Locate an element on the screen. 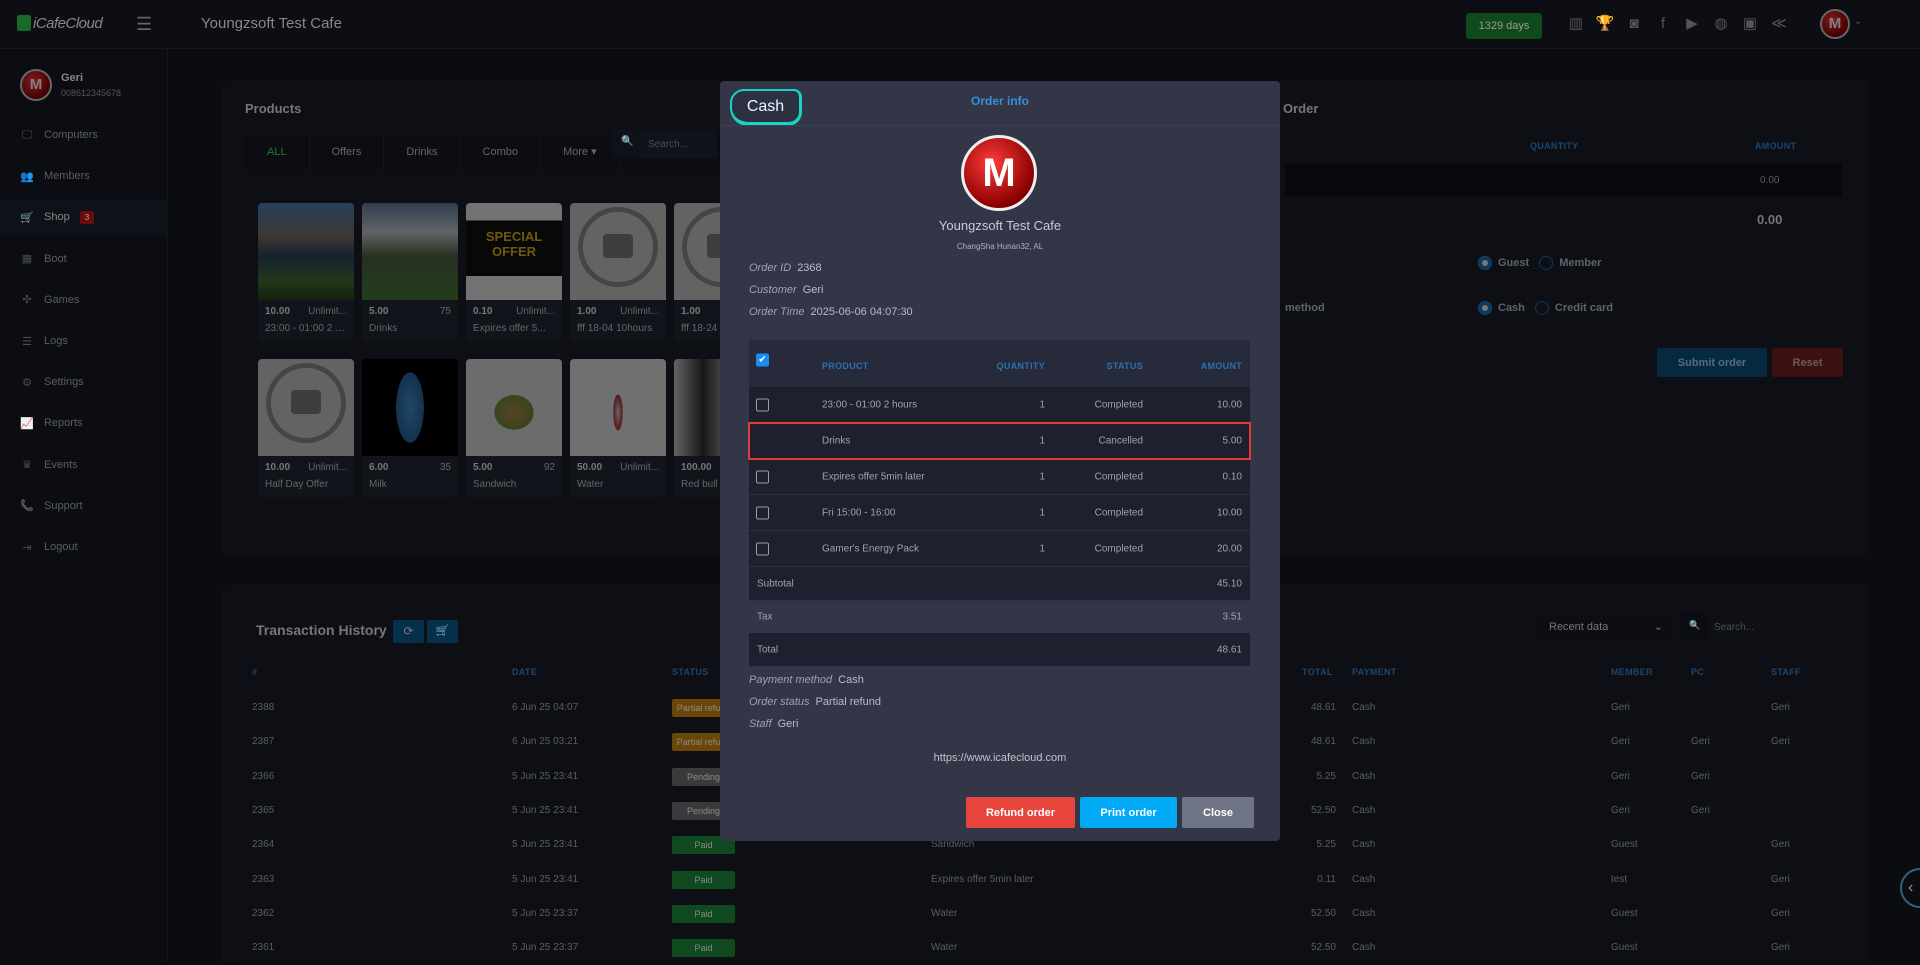 This screenshot has height=965, width=1920. submit-order-button: Submit order is located at coordinates (1712, 362).